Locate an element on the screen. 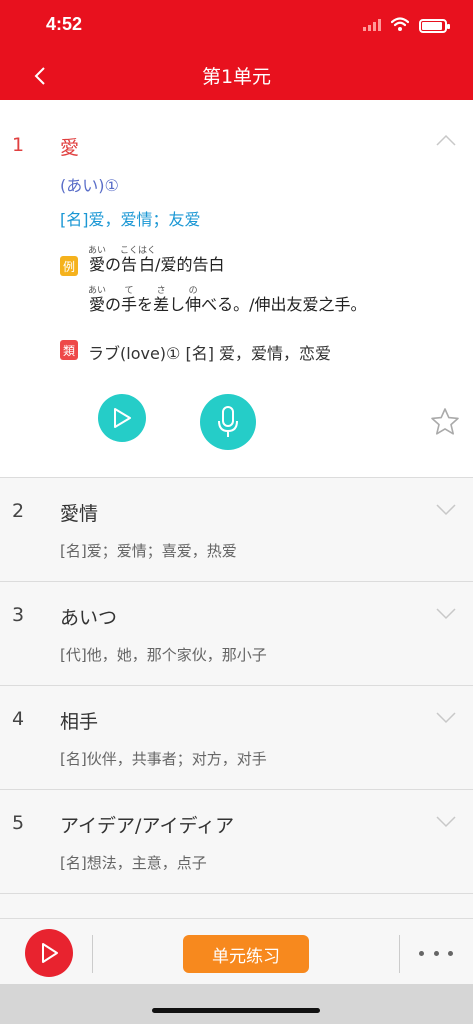 The image size is (473, 1024). bottom-toolbar: 单元练习 is located at coordinates (236, 951).